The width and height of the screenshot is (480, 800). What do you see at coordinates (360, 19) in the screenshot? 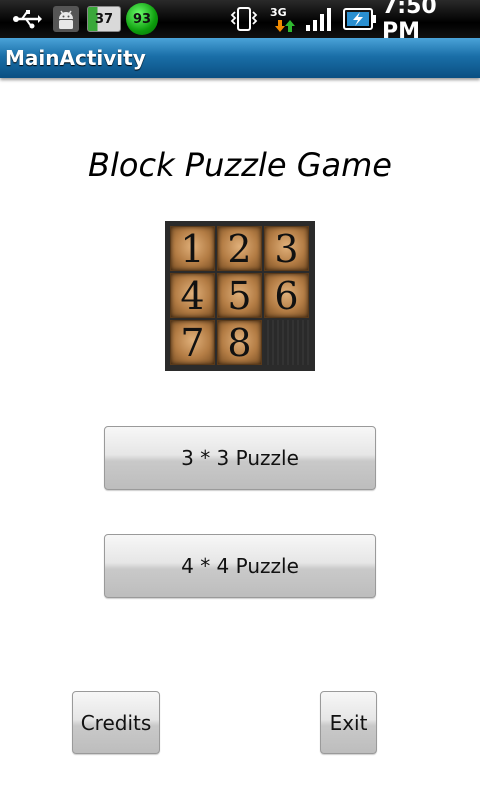
I see `battery-charging-icon` at bounding box center [360, 19].